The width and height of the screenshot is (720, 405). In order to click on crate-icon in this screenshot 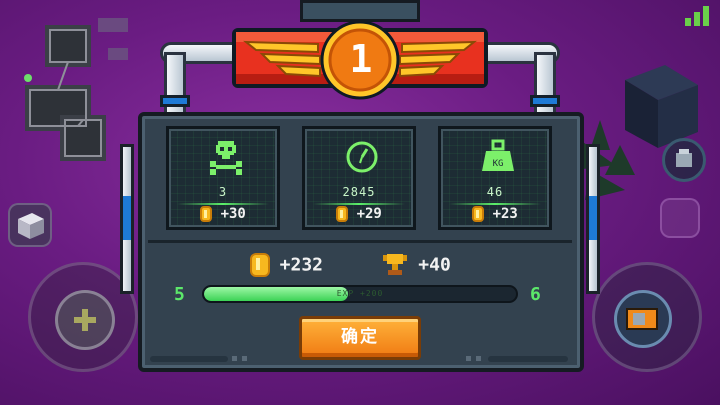, I will do `click(31, 226)`.